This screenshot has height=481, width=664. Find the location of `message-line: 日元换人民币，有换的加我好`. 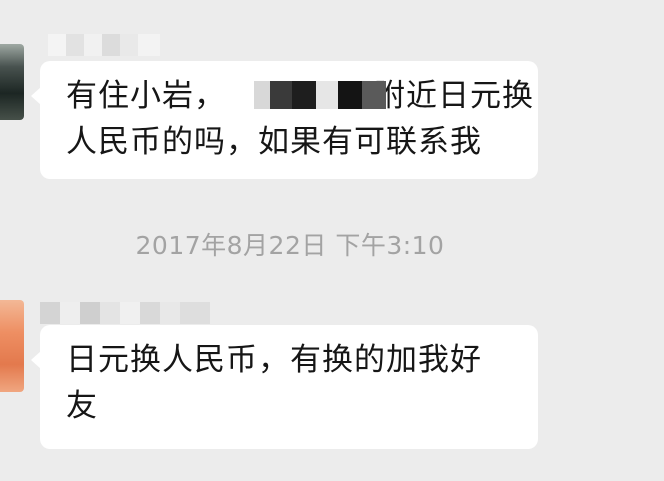

message-line: 日元换人民币，有换的加我好 is located at coordinates (274, 360).